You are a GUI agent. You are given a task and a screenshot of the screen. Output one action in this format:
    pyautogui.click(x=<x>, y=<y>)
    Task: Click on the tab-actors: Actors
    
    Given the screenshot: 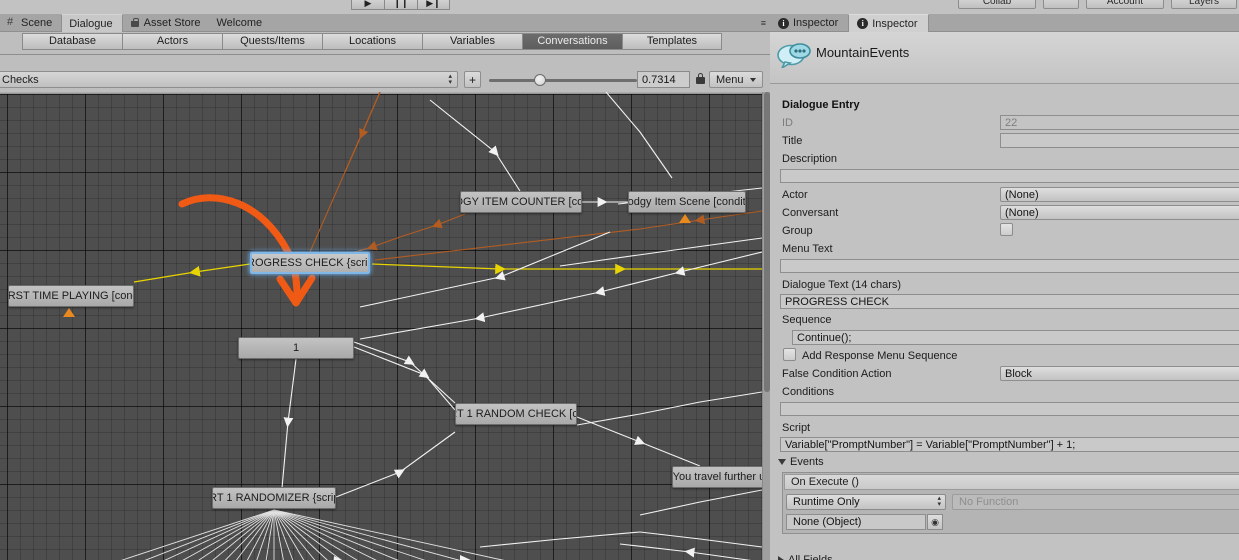 What is the action you would take?
    pyautogui.click(x=172, y=41)
    